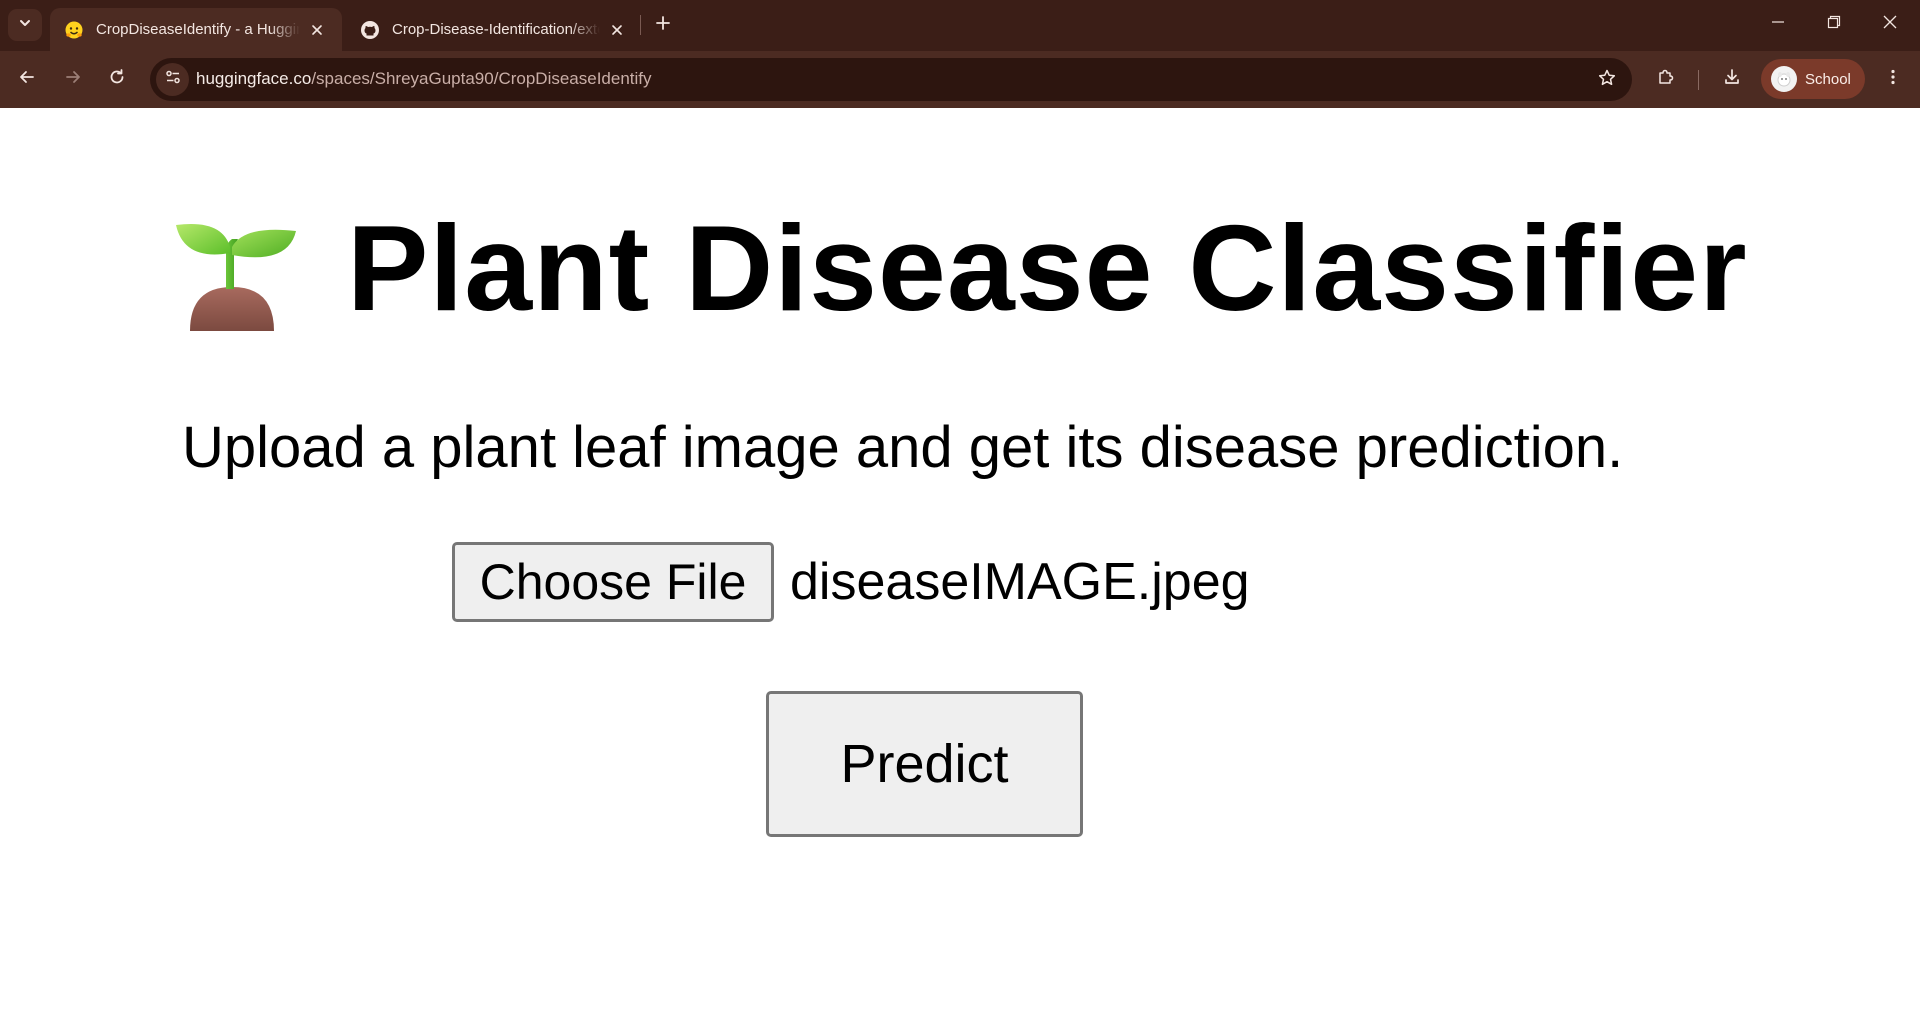  I want to click on bookmark-star-button, so click(1607, 80).